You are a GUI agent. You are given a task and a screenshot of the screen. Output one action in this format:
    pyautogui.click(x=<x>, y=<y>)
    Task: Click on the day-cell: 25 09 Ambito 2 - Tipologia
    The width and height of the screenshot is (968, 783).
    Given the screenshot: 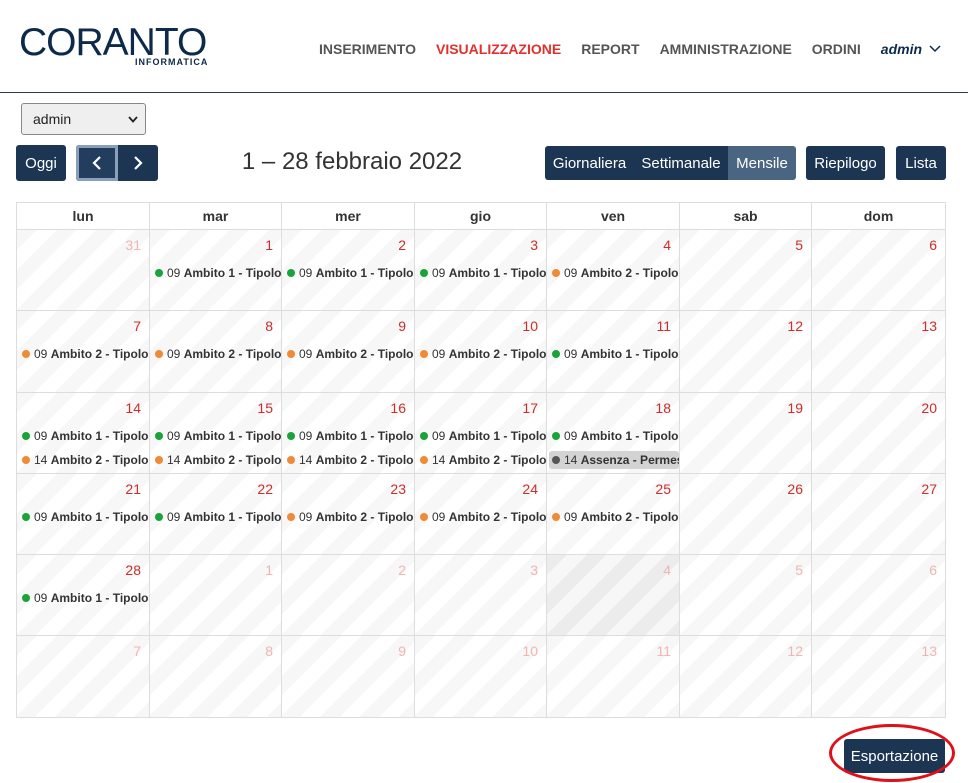 What is the action you would take?
    pyautogui.click(x=613, y=514)
    